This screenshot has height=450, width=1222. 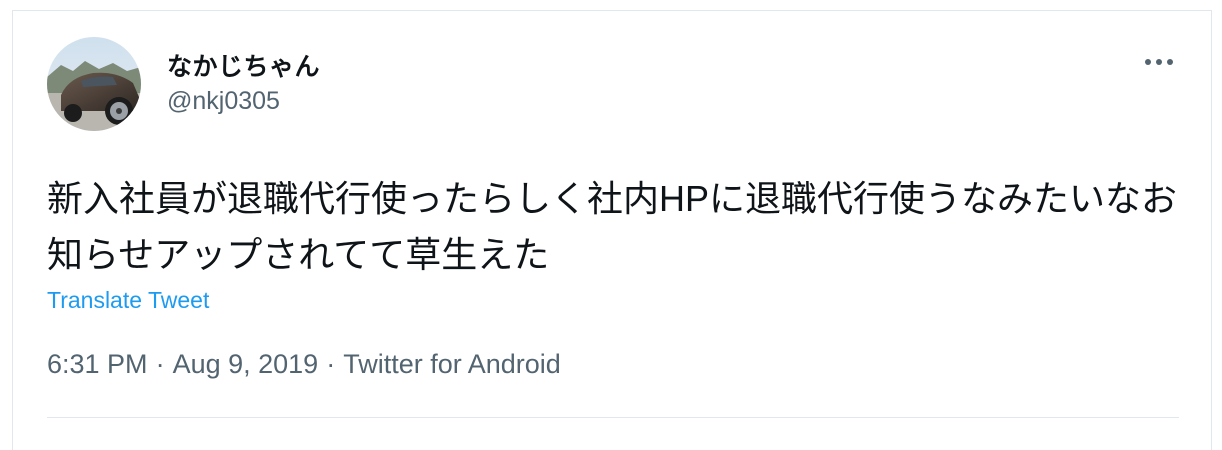 I want to click on more-options-button, so click(x=1159, y=62).